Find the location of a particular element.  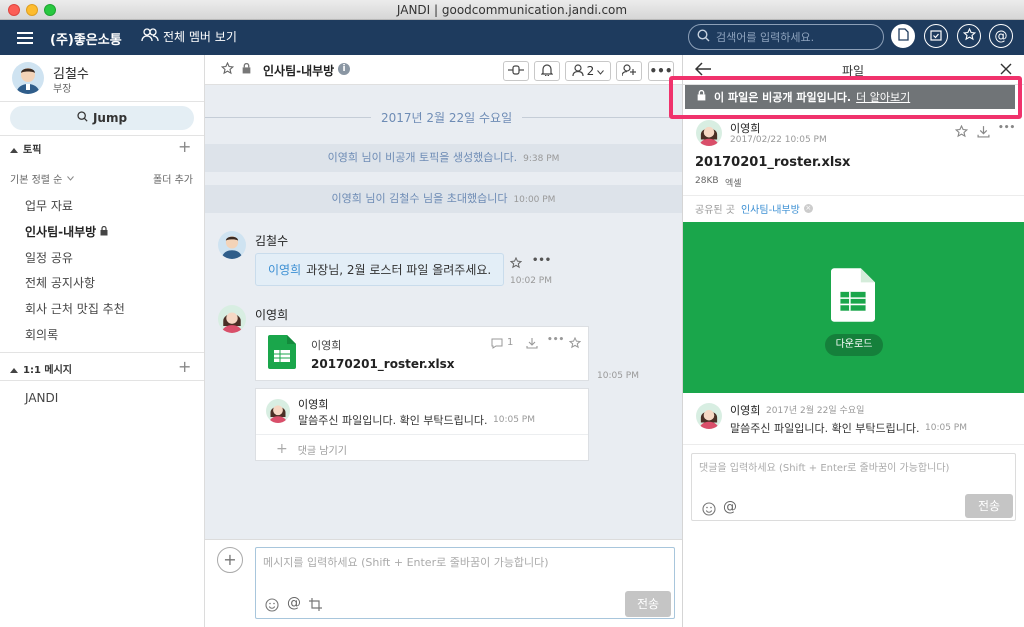

starred-button is located at coordinates (969, 36).